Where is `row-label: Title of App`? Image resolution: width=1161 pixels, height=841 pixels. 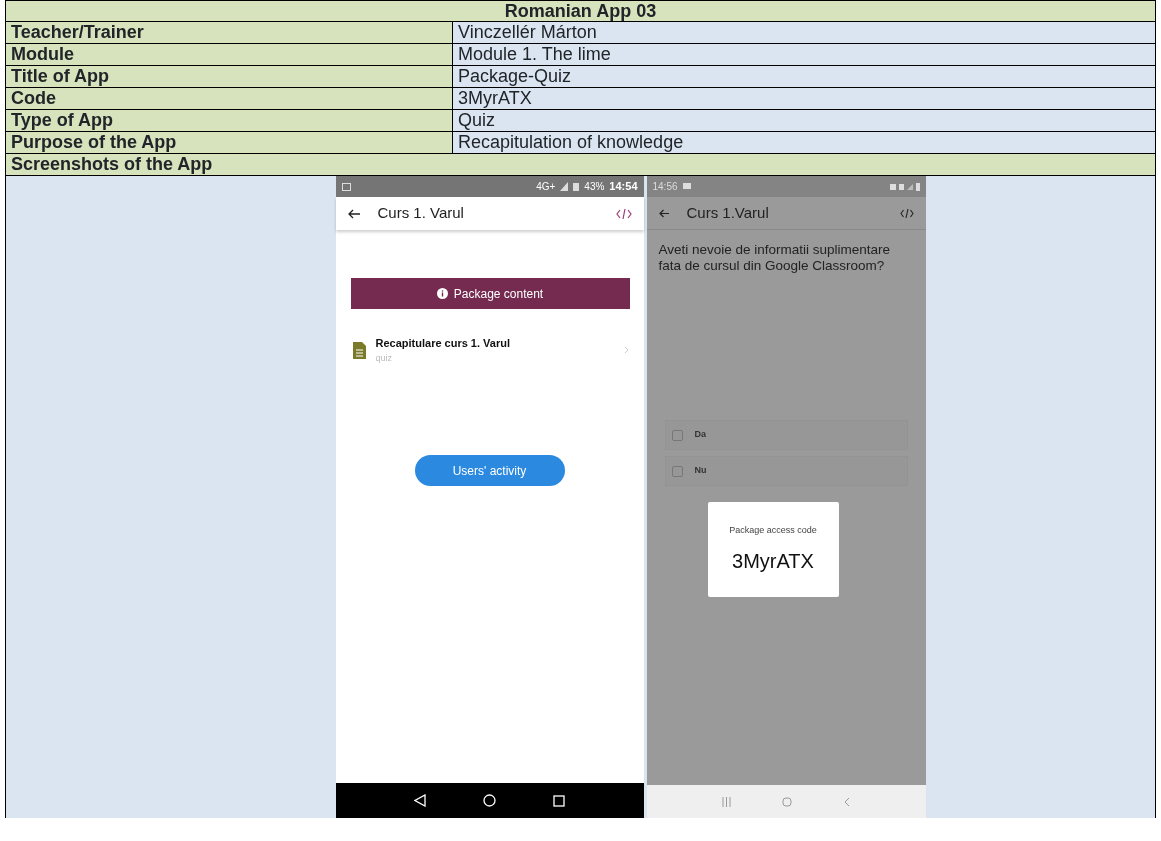 row-label: Title of App is located at coordinates (229, 76).